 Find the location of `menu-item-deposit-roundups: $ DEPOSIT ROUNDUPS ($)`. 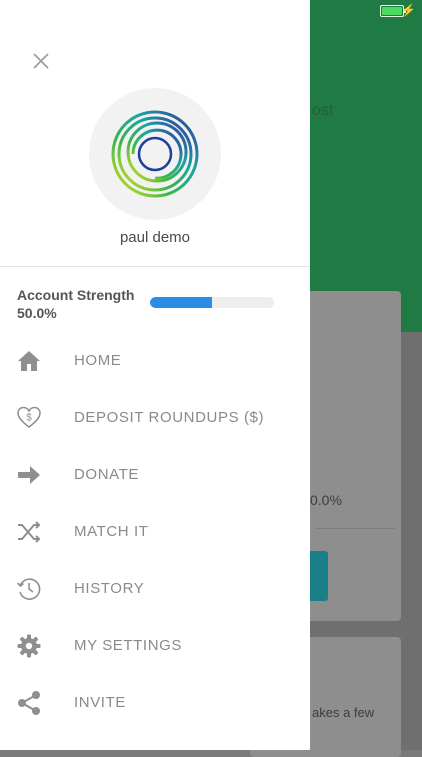

menu-item-deposit-roundups: $ DEPOSIT ROUNDUPS ($) is located at coordinates (155, 417).